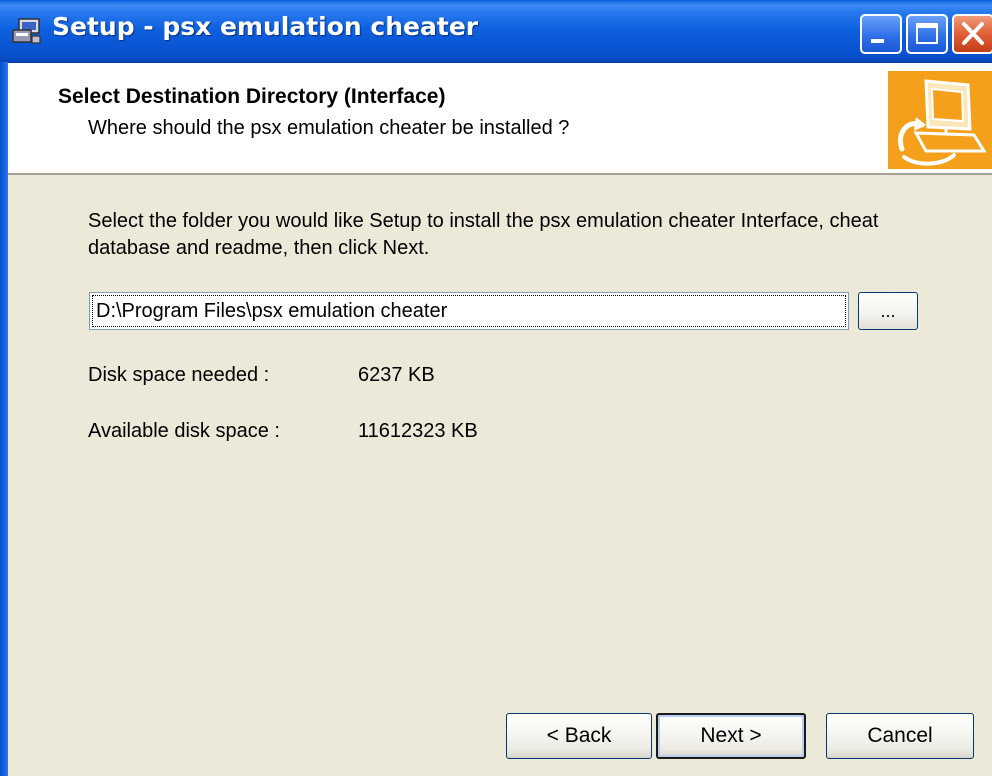  Describe the element at coordinates (469, 311) in the screenshot. I see `destination-path-input` at that location.